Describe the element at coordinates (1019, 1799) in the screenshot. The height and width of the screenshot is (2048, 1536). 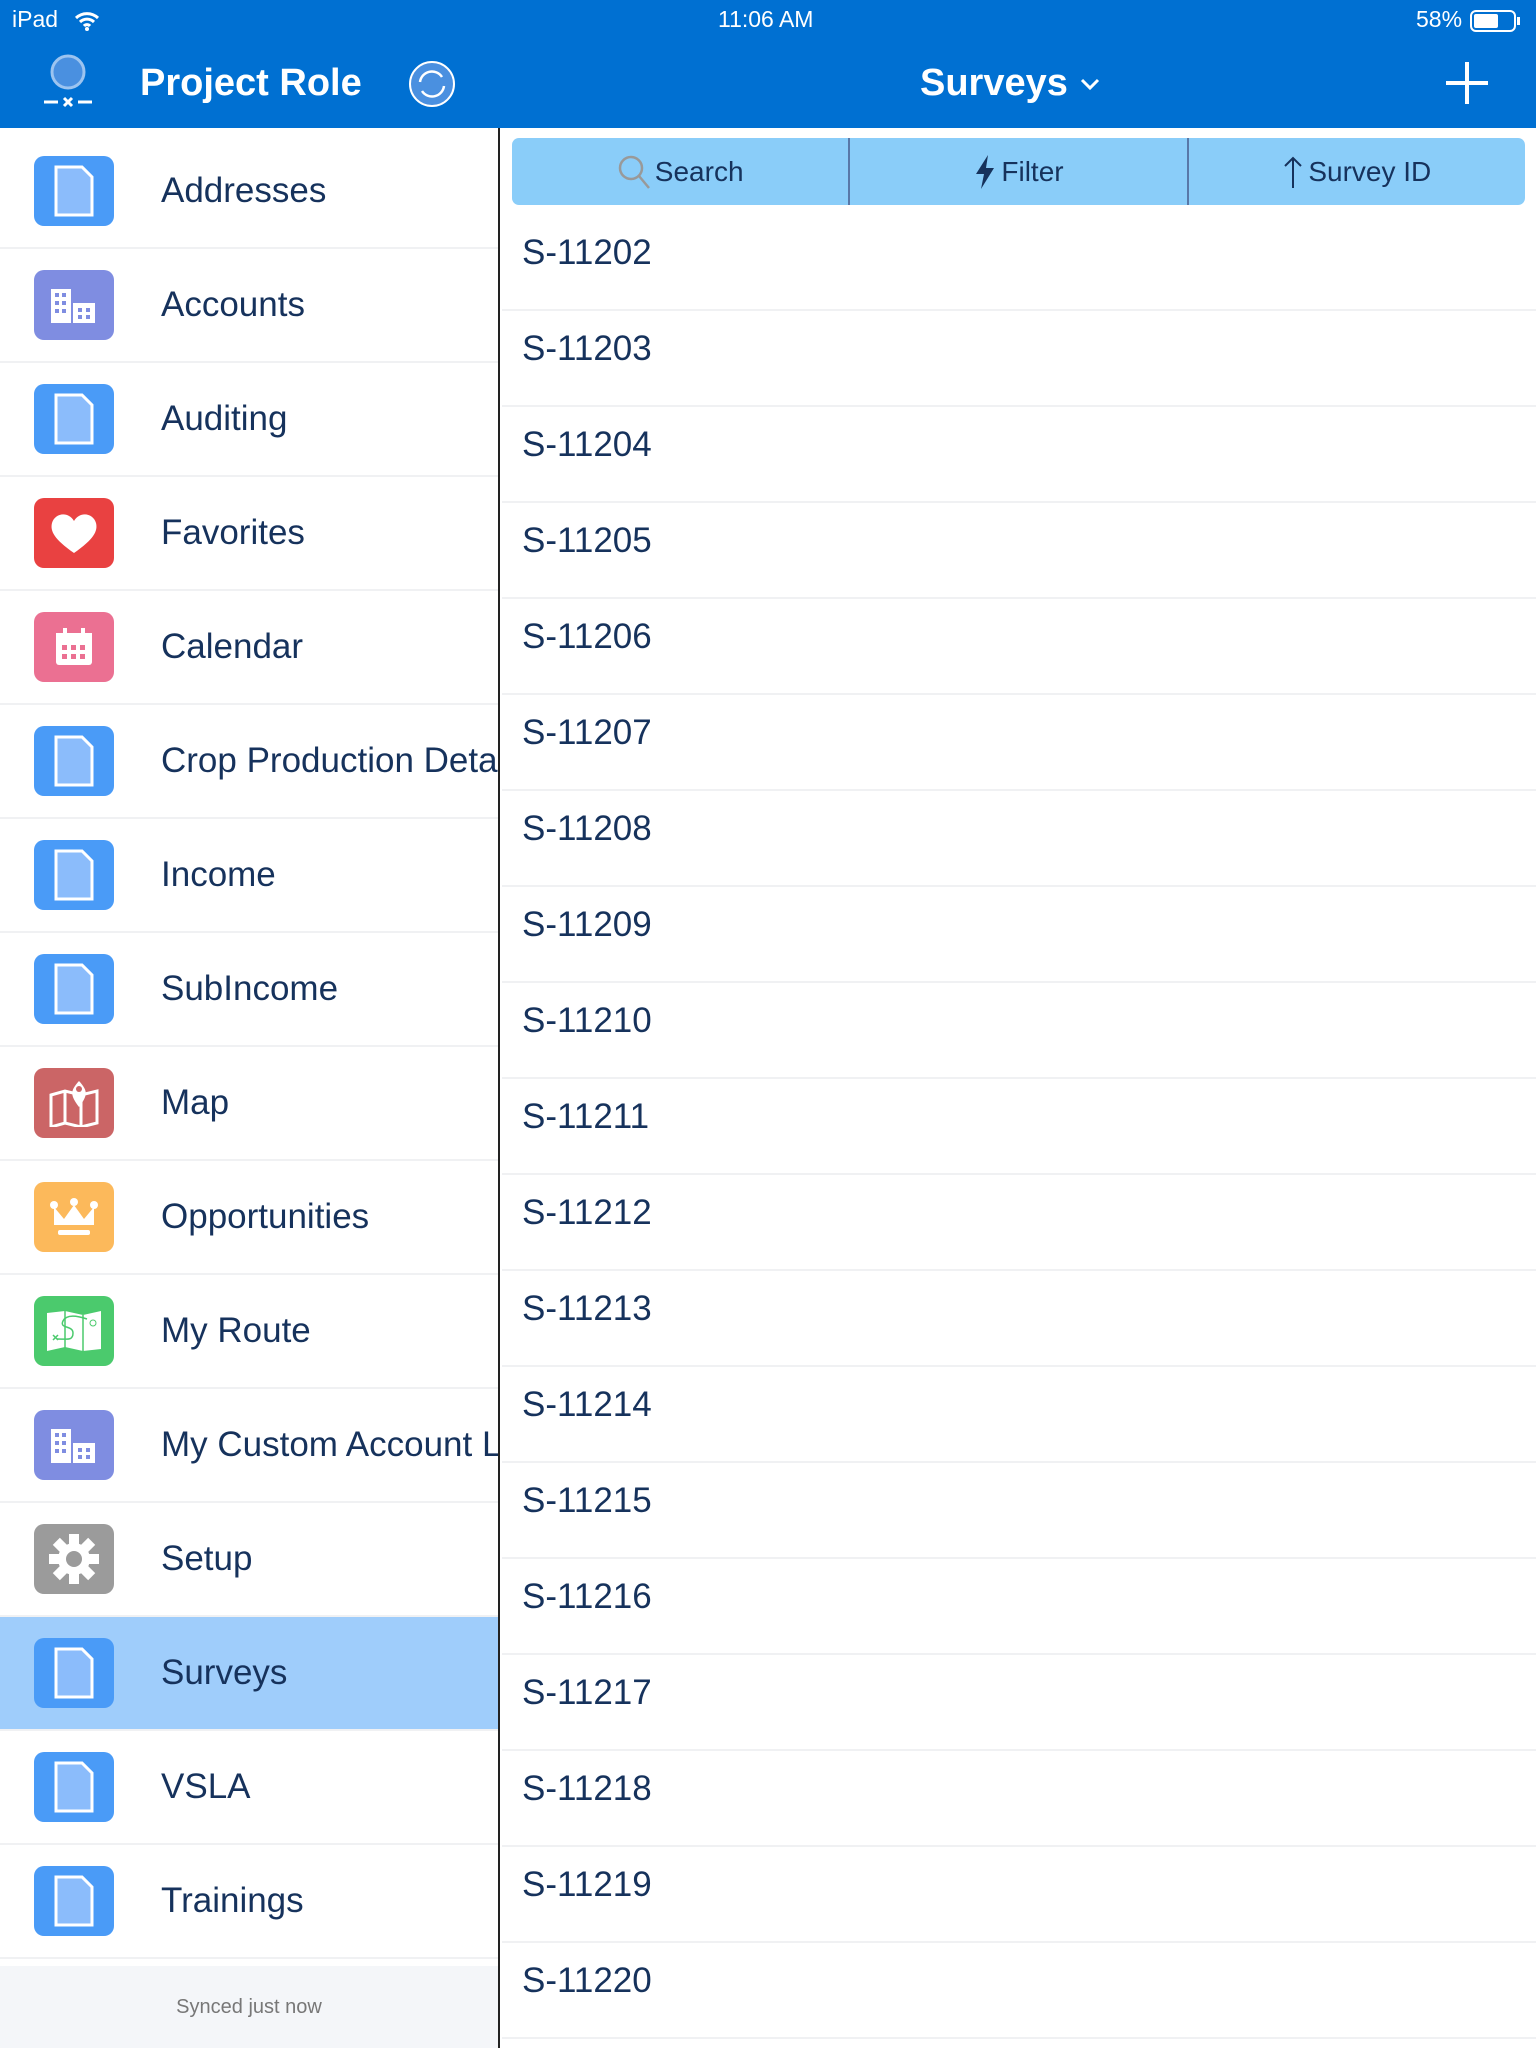
I see `list-item: S-11218` at that location.